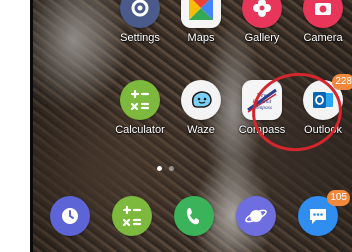 This screenshot has width=352, height=252. Describe the element at coordinates (159, 168) in the screenshot. I see `page-indicator-dot-active` at that location.